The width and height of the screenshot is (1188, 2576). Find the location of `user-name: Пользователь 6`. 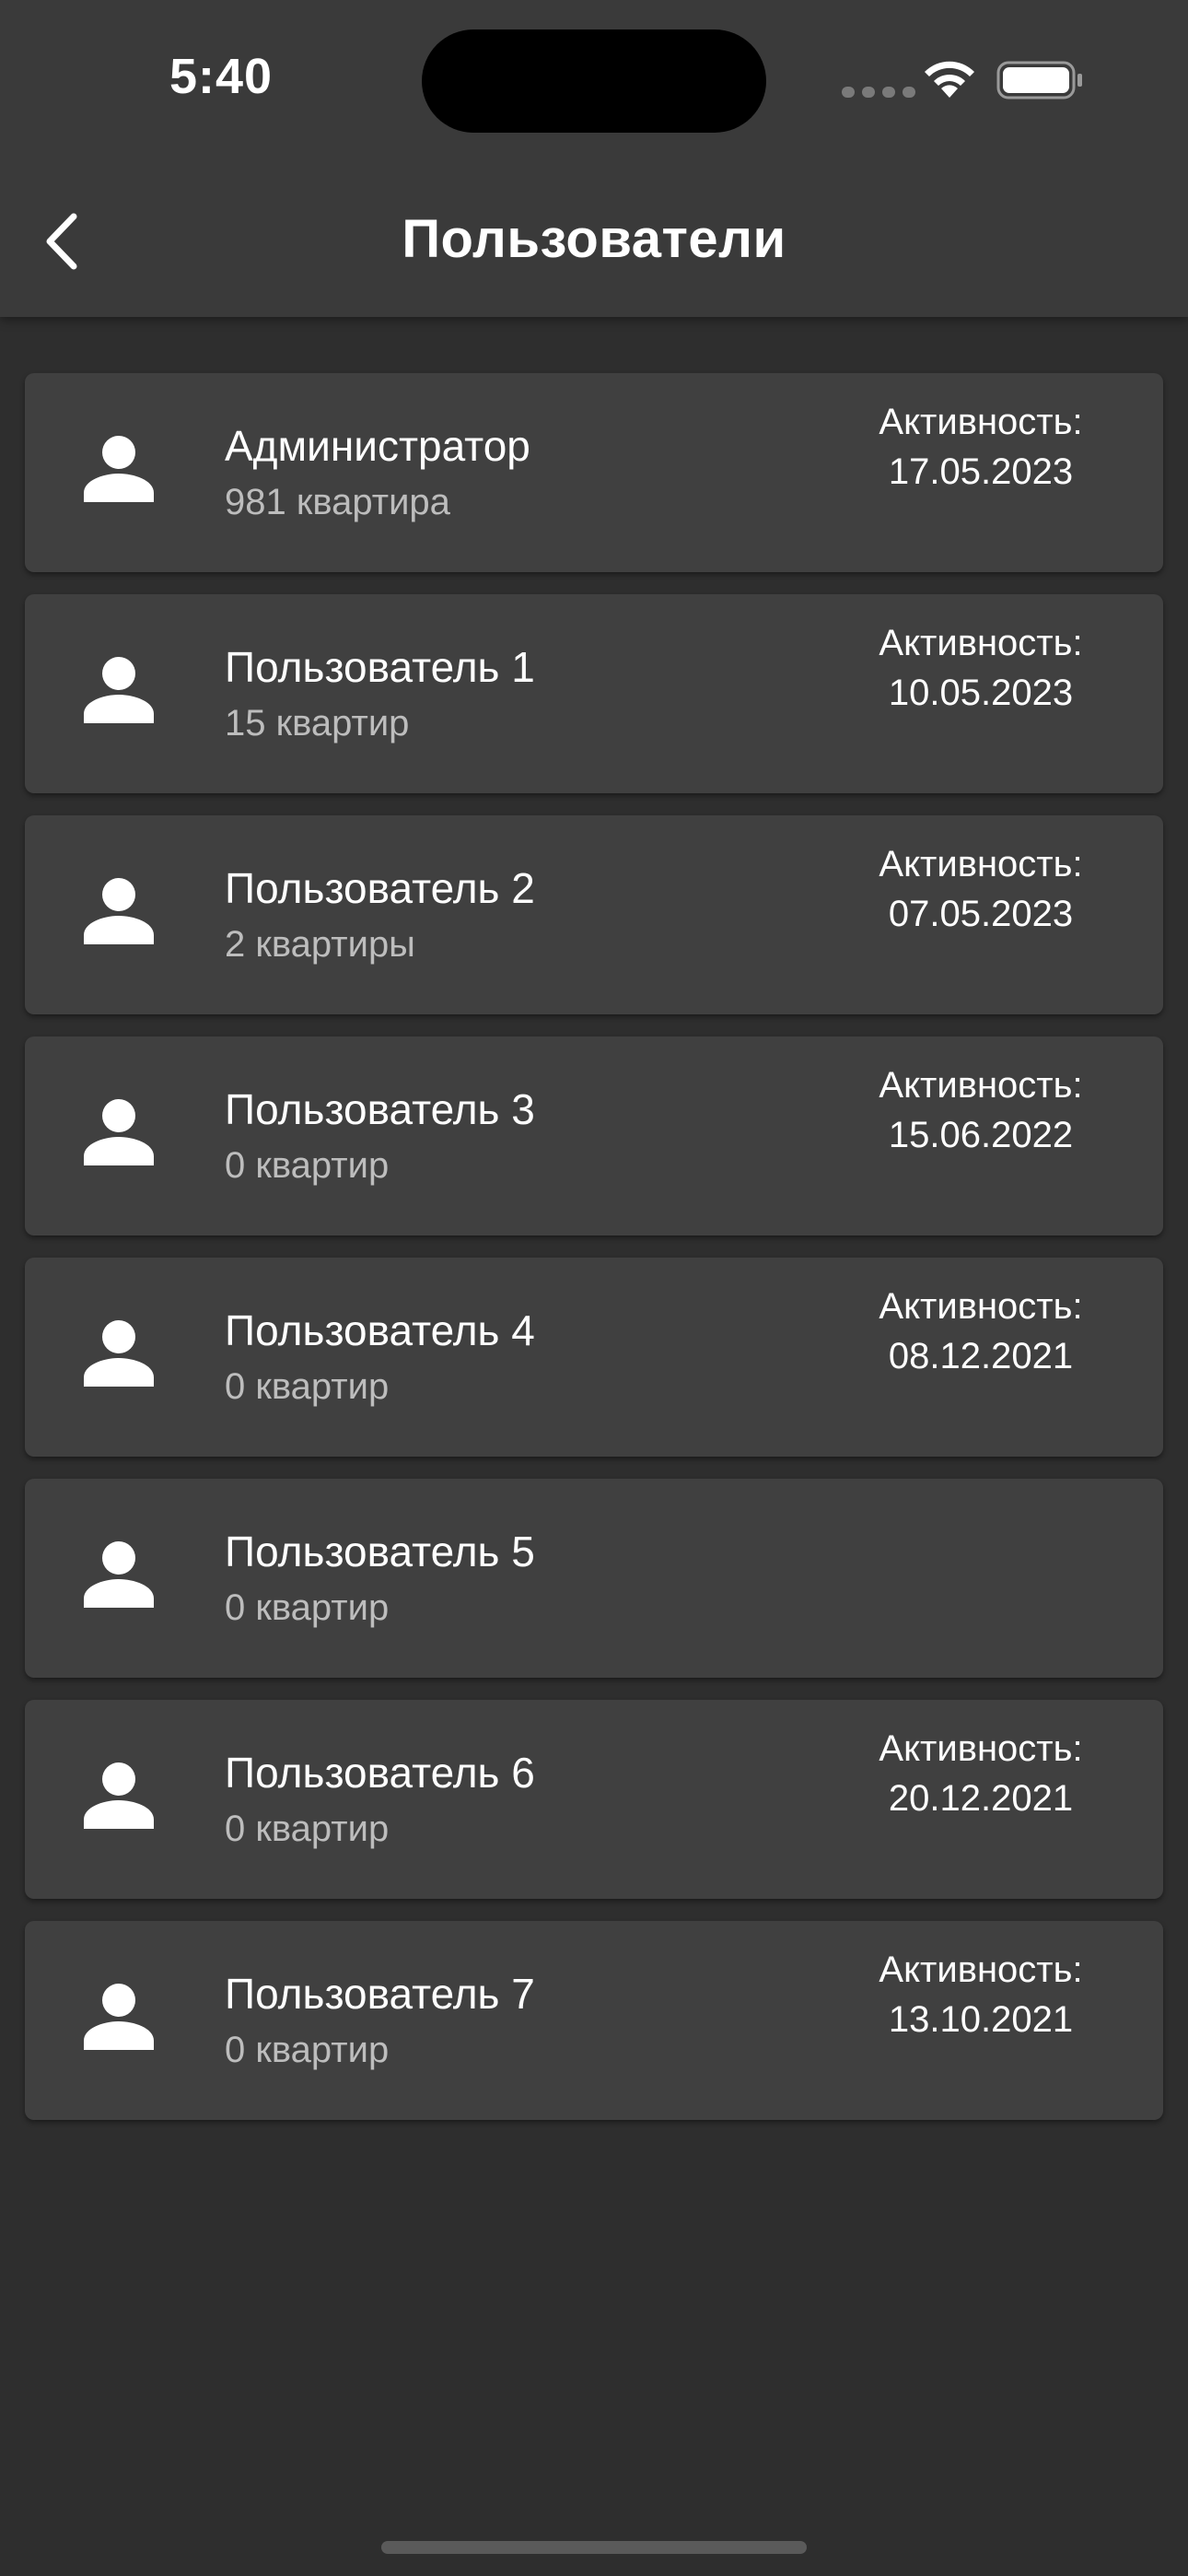

user-name: Пользователь 6 is located at coordinates (380, 1773).